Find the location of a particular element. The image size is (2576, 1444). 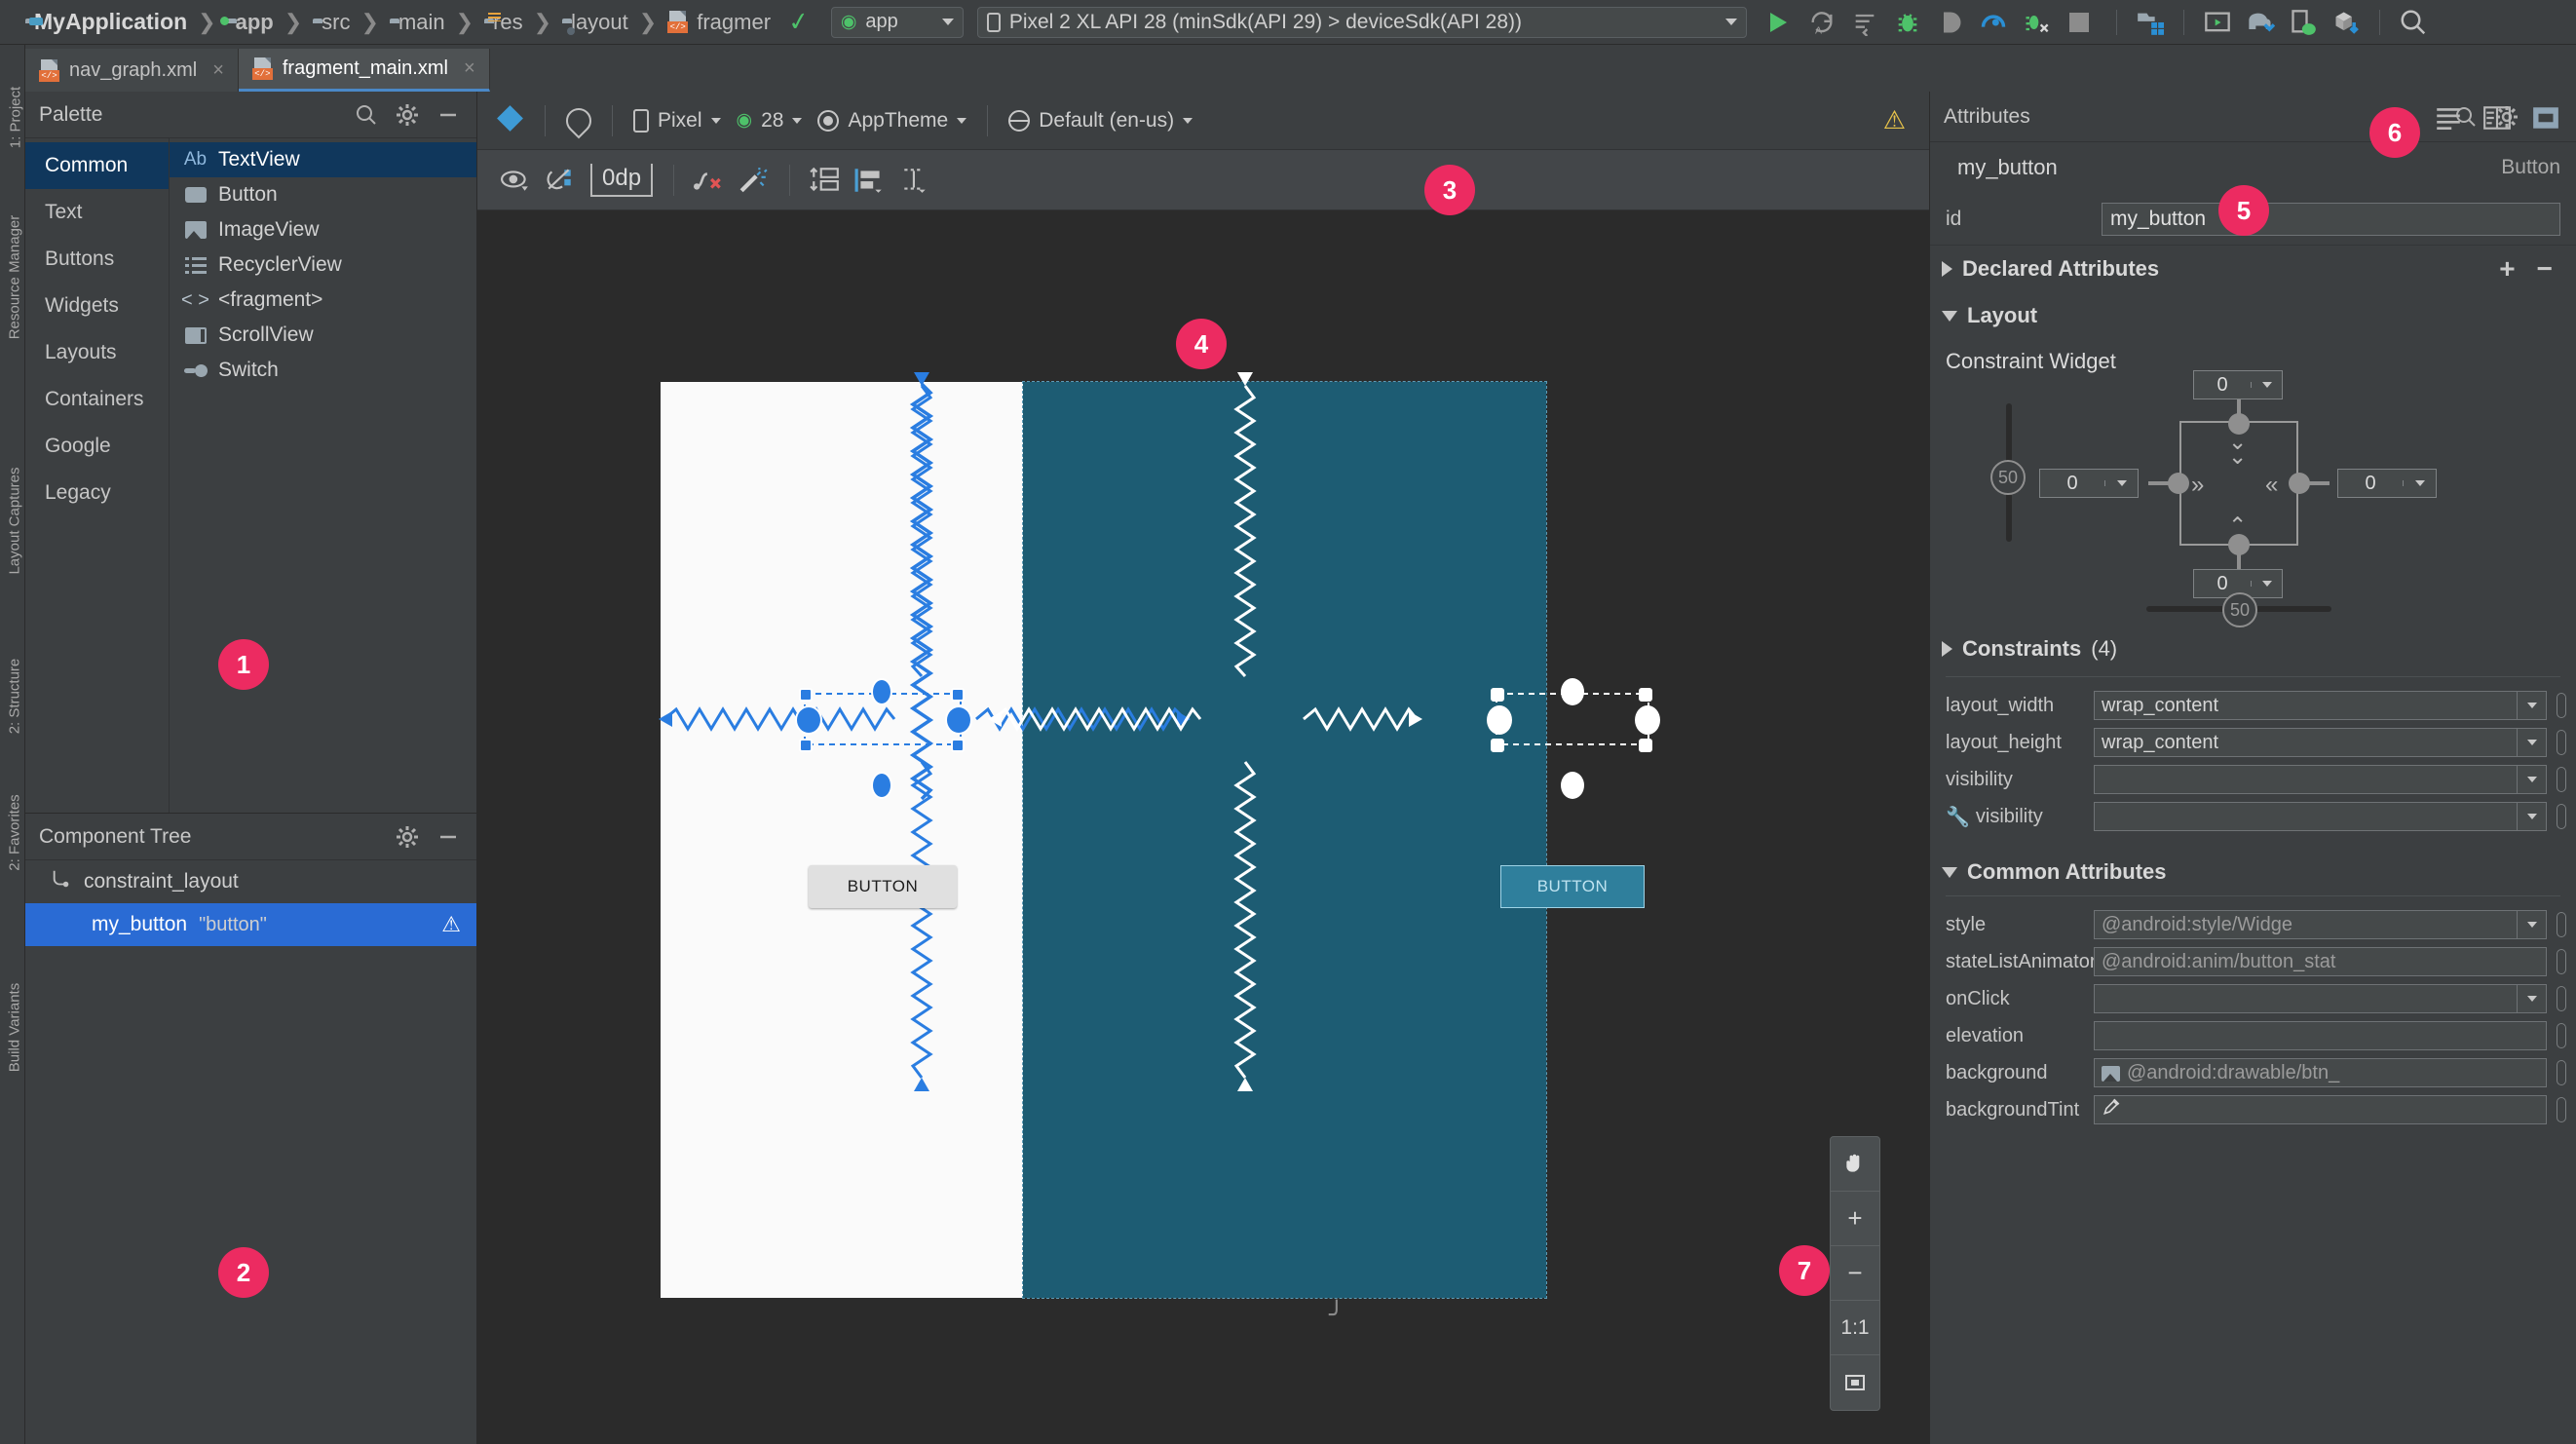

api-selector: ◉ 28 is located at coordinates (770, 121).